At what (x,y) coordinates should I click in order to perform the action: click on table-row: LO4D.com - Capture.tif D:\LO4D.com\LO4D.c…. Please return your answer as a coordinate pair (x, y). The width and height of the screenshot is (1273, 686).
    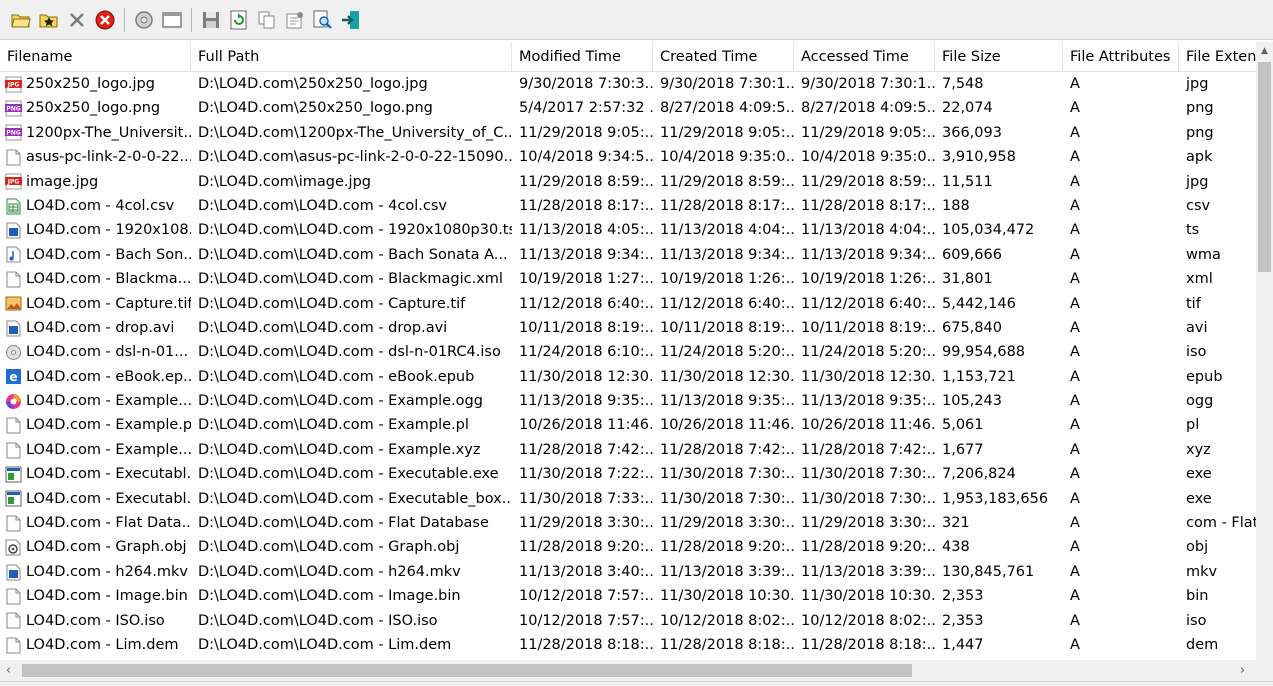
    Looking at the image, I should click on (628, 304).